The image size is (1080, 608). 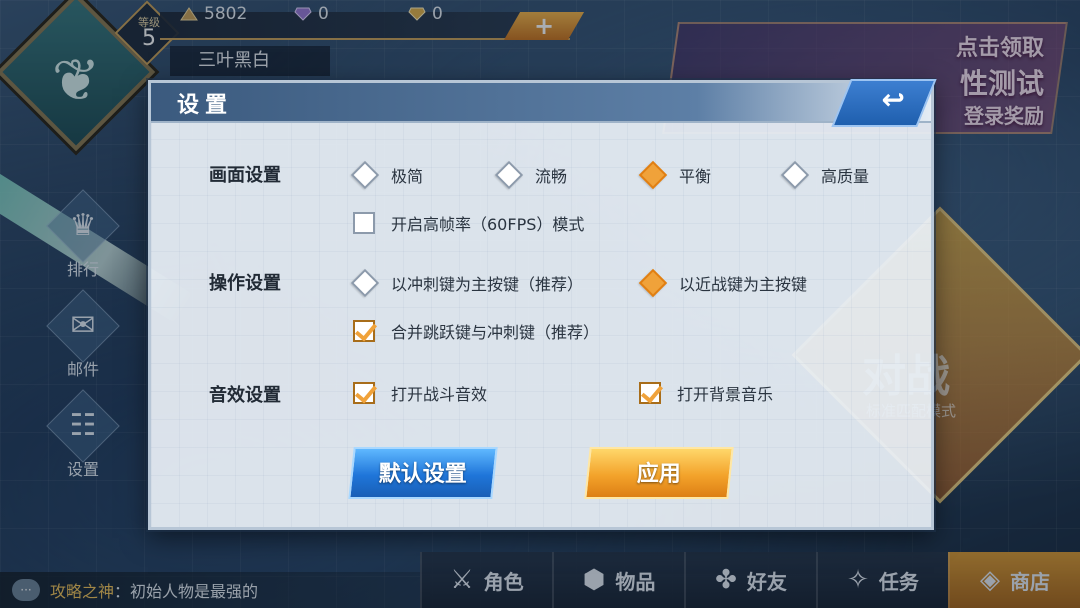 I want to click on high-fps-checkbox: 开启高帧率（60FPS）模式, so click(x=468, y=223).